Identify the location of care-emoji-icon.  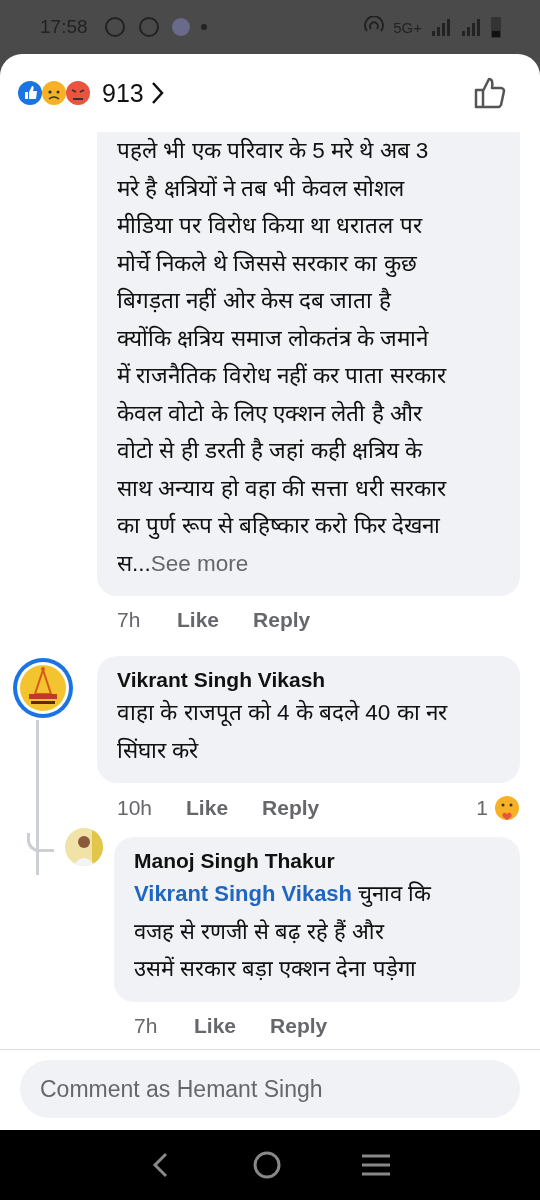
(507, 808).